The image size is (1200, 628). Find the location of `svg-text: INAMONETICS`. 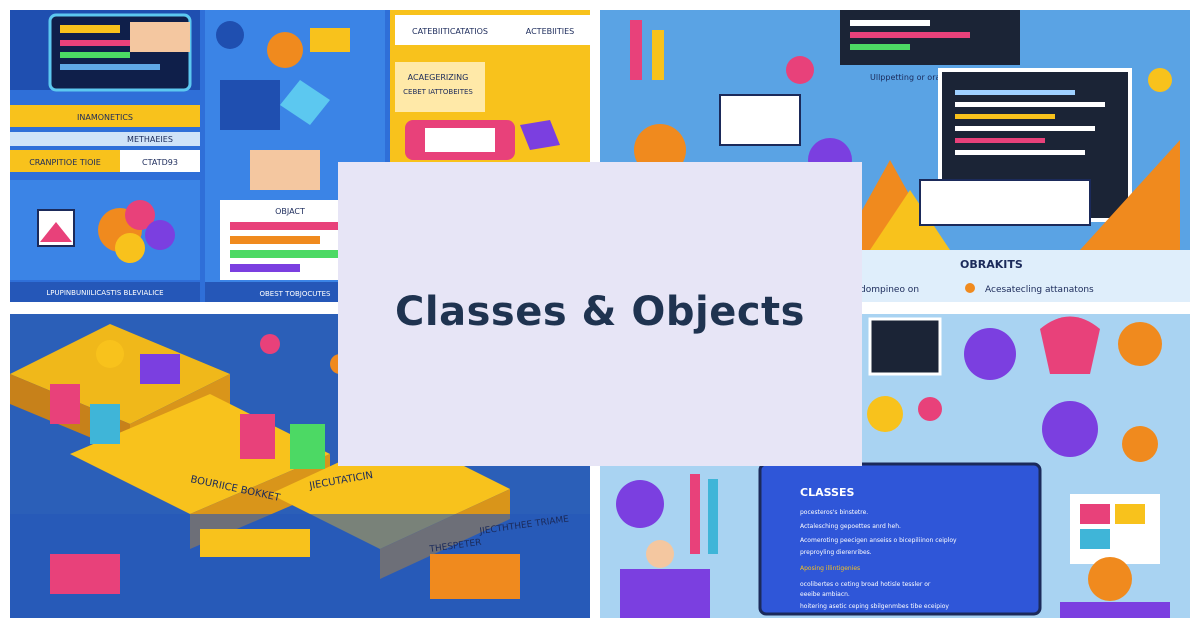

svg-text: INAMONETICS is located at coordinates (105, 117).